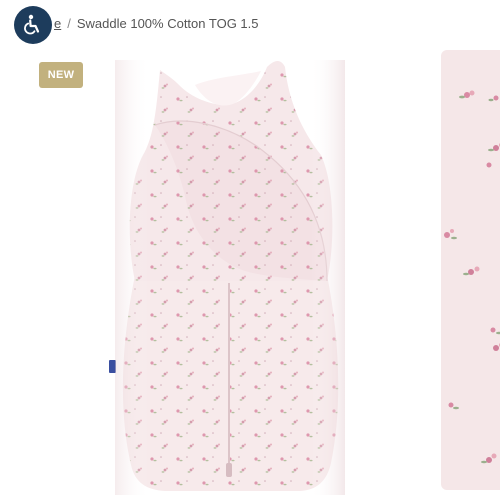 The height and width of the screenshot is (500, 500). Describe the element at coordinates (472, 277) in the screenshot. I see `rose-motif` at that location.